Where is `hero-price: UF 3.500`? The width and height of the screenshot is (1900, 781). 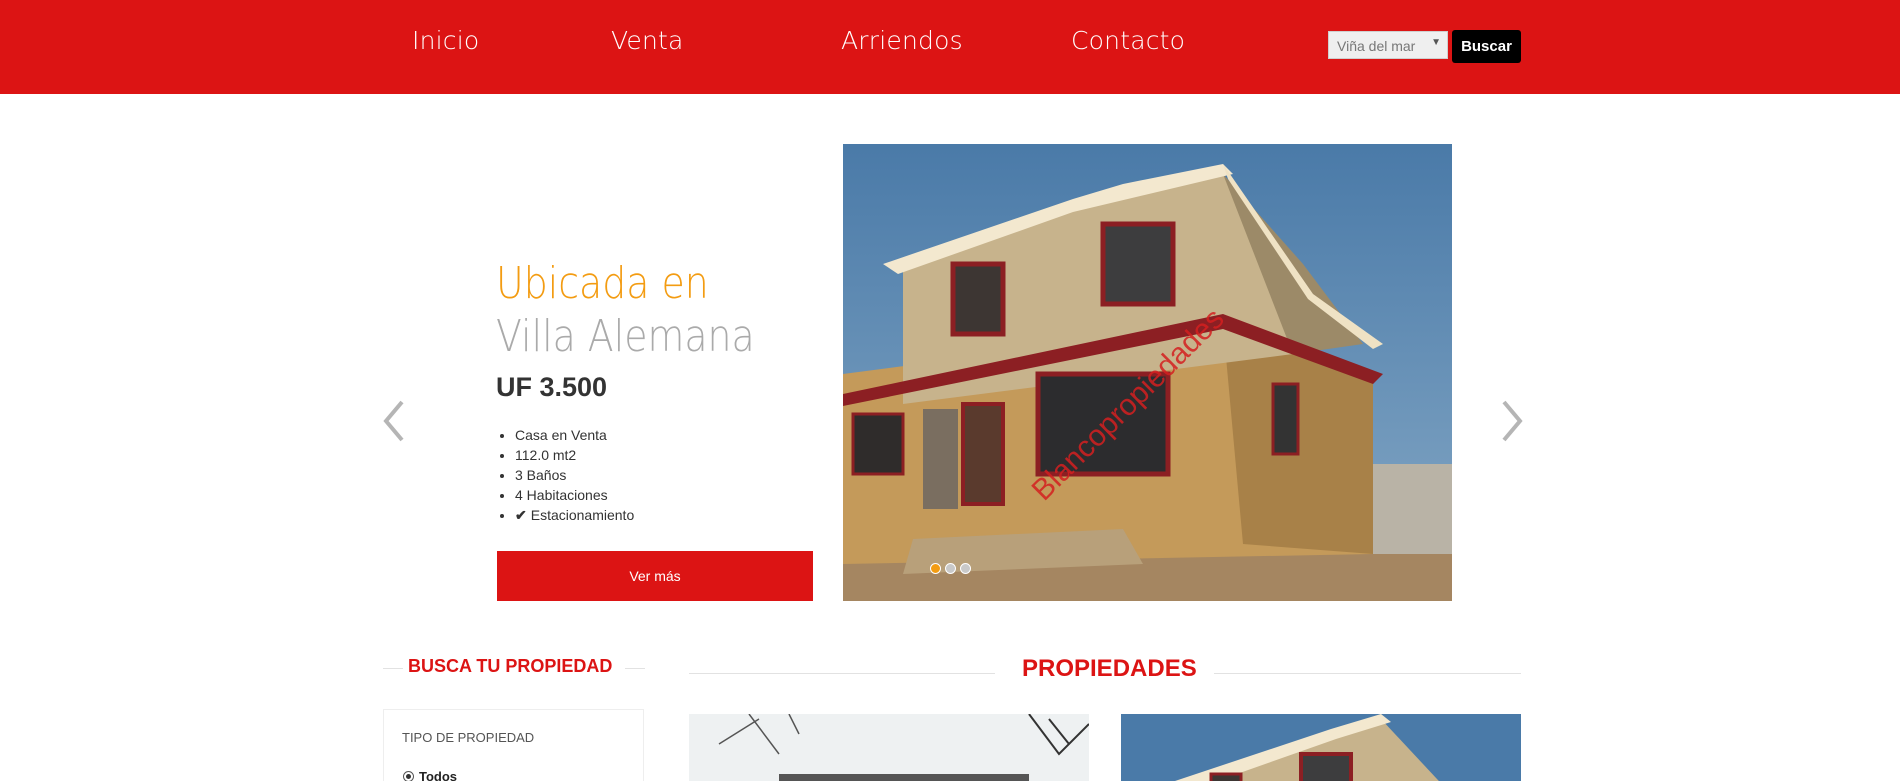 hero-price: UF 3.500 is located at coordinates (552, 387).